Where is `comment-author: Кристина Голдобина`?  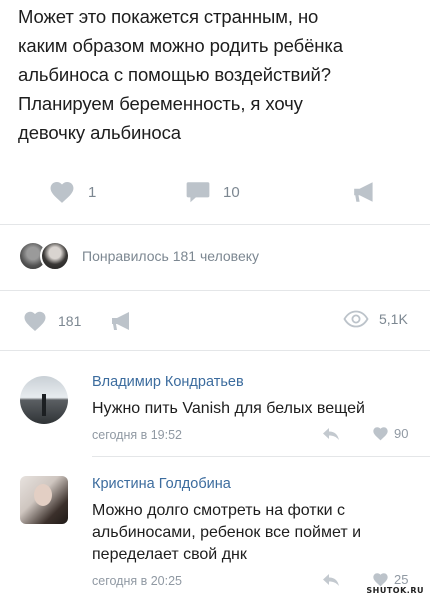 comment-author: Кристина Голдобина is located at coordinates (161, 484).